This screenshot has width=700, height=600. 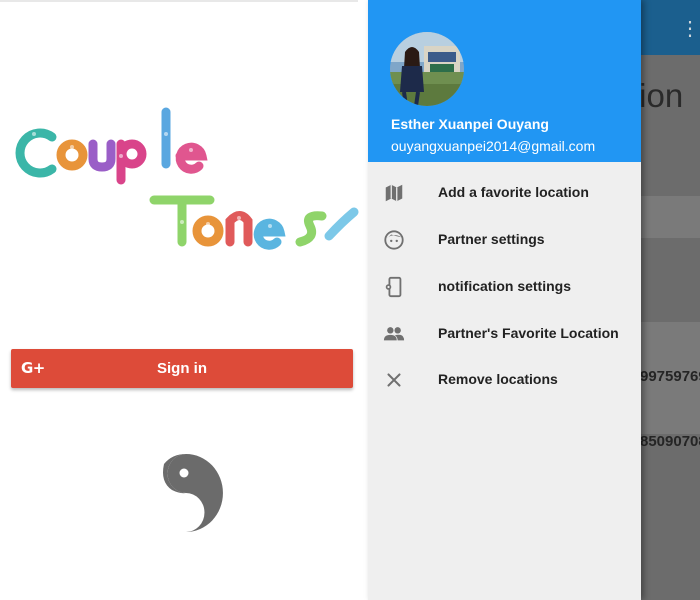 What do you see at coordinates (394, 193) in the screenshot?
I see `map-icon` at bounding box center [394, 193].